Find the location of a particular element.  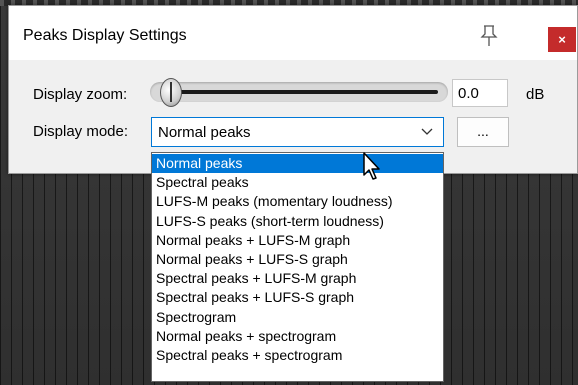

dropdown-option: Spectral peaks + spectrogram is located at coordinates (297, 355).